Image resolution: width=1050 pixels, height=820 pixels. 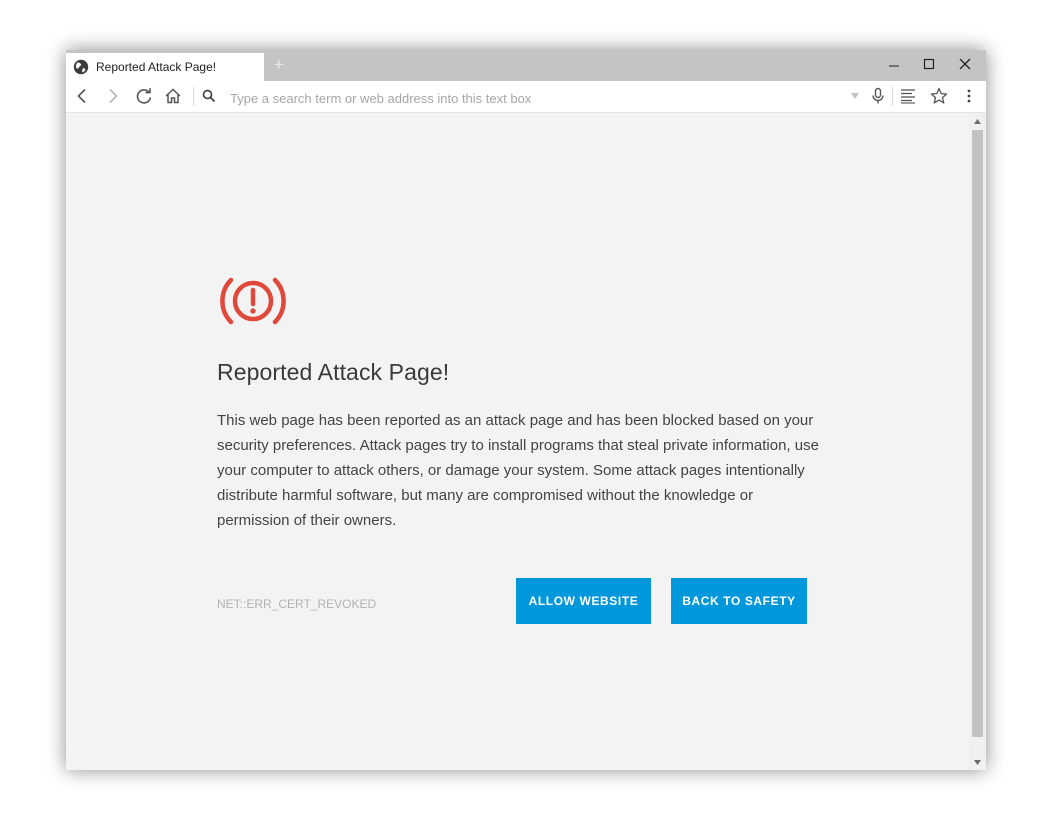 I want to click on scroll-up-icon, so click(x=977, y=121).